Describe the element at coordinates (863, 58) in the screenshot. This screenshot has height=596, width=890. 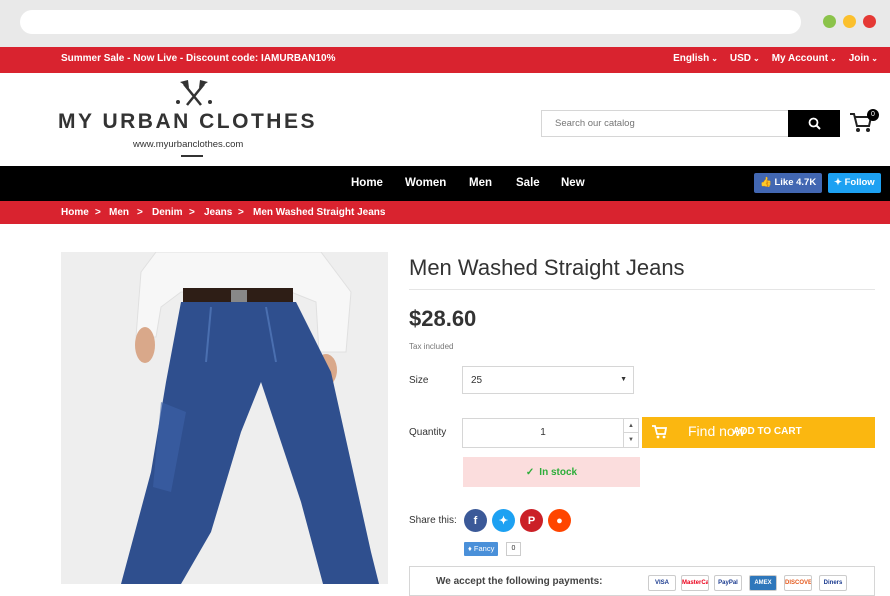
I see `join-menu: Join ⌄` at that location.